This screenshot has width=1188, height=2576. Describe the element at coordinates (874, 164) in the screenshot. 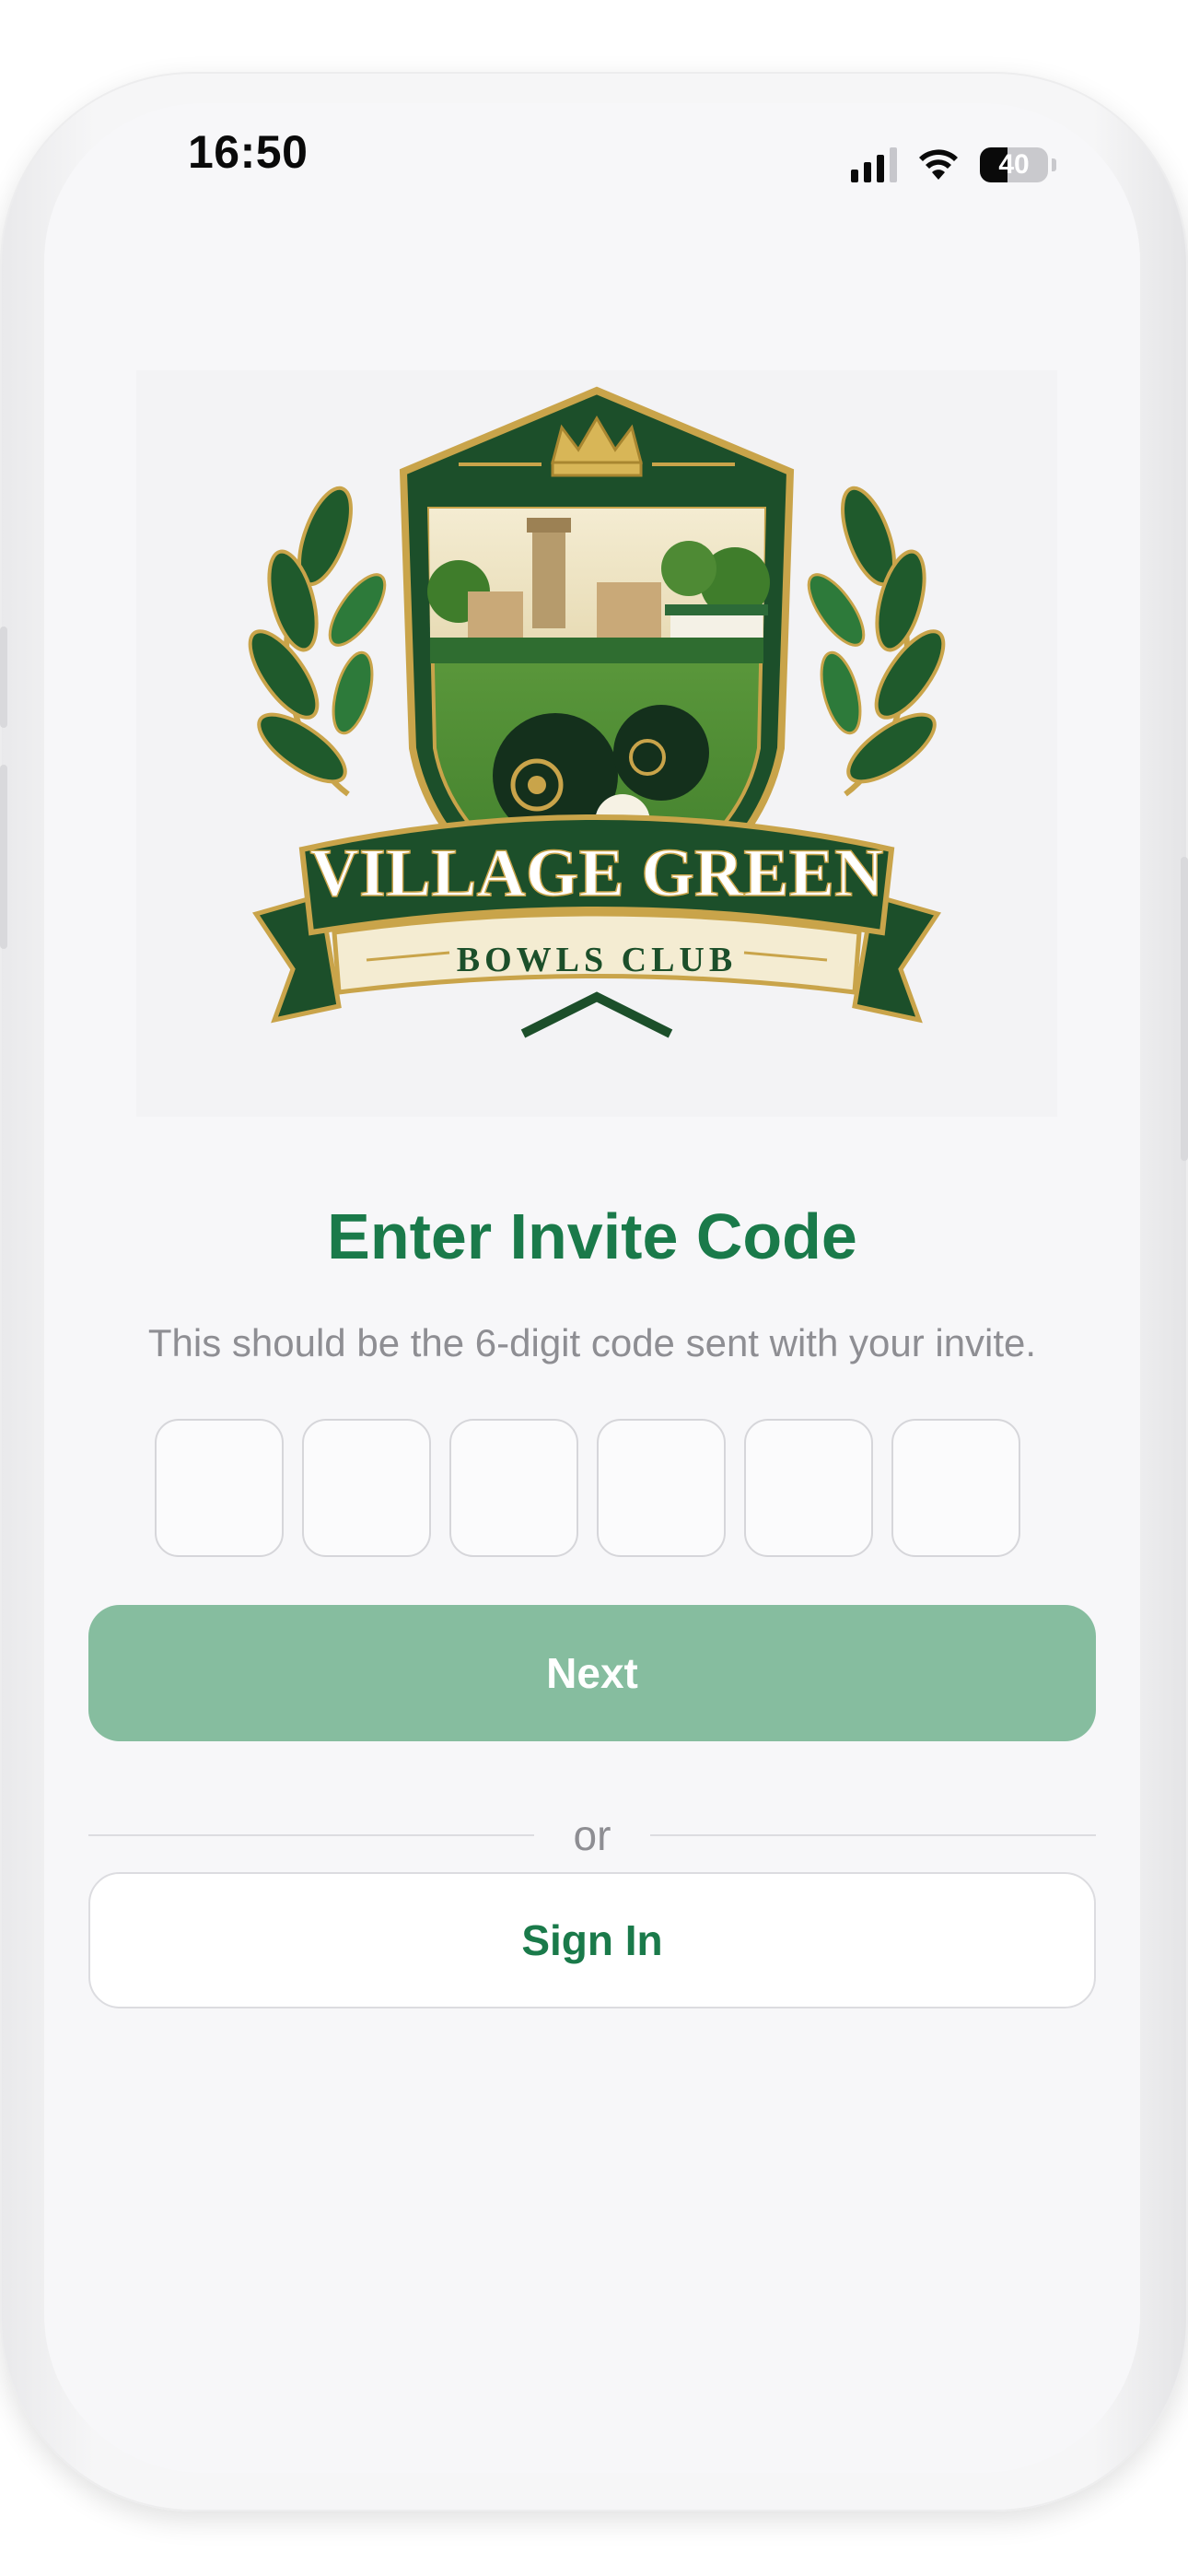

I see `signal-icon` at that location.